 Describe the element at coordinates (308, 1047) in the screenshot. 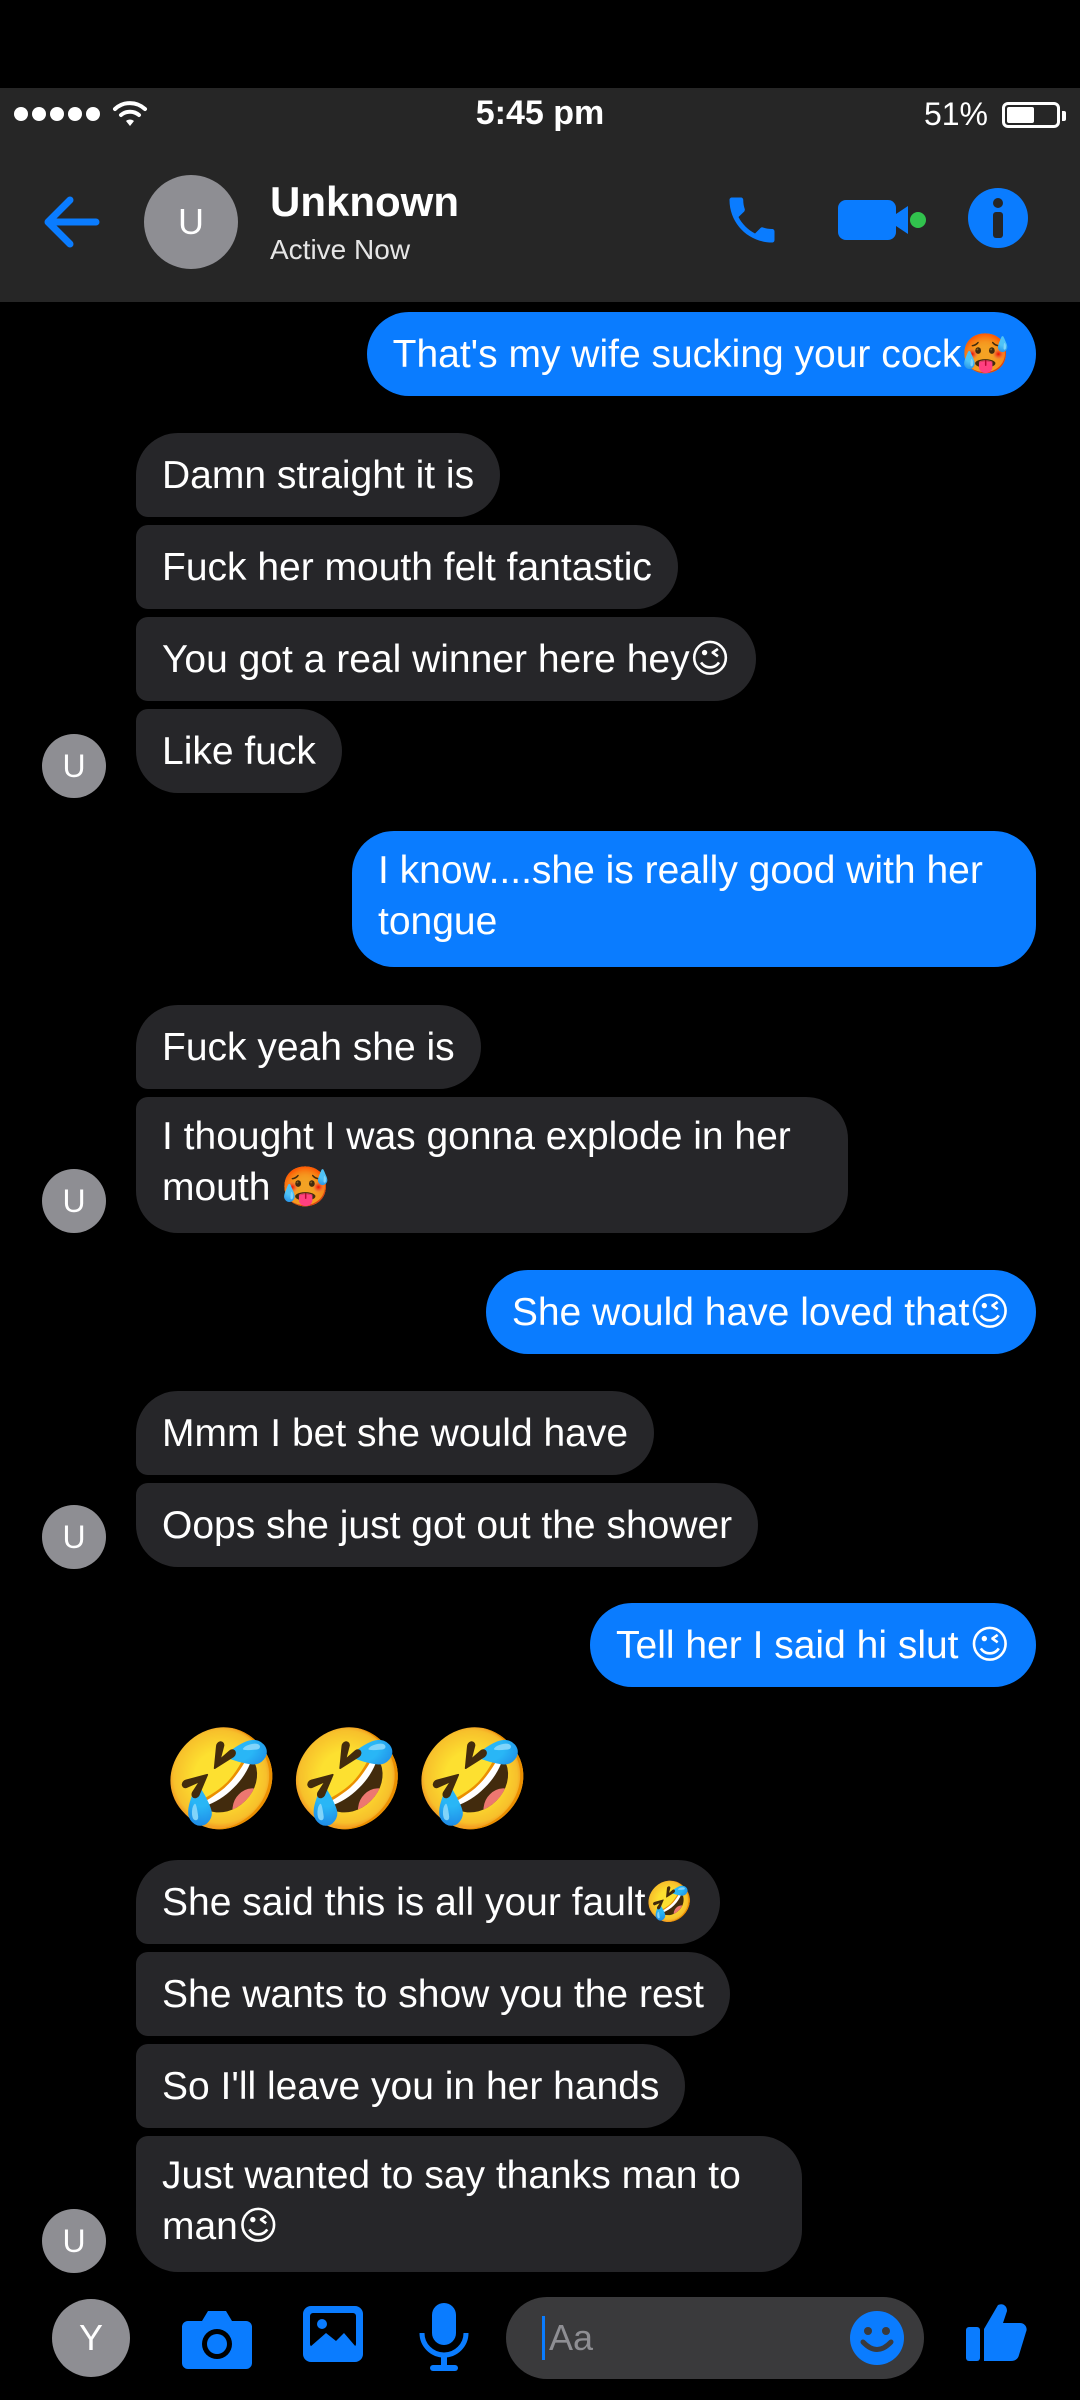

I see `incoming-message: Fuck yeah she is` at that location.